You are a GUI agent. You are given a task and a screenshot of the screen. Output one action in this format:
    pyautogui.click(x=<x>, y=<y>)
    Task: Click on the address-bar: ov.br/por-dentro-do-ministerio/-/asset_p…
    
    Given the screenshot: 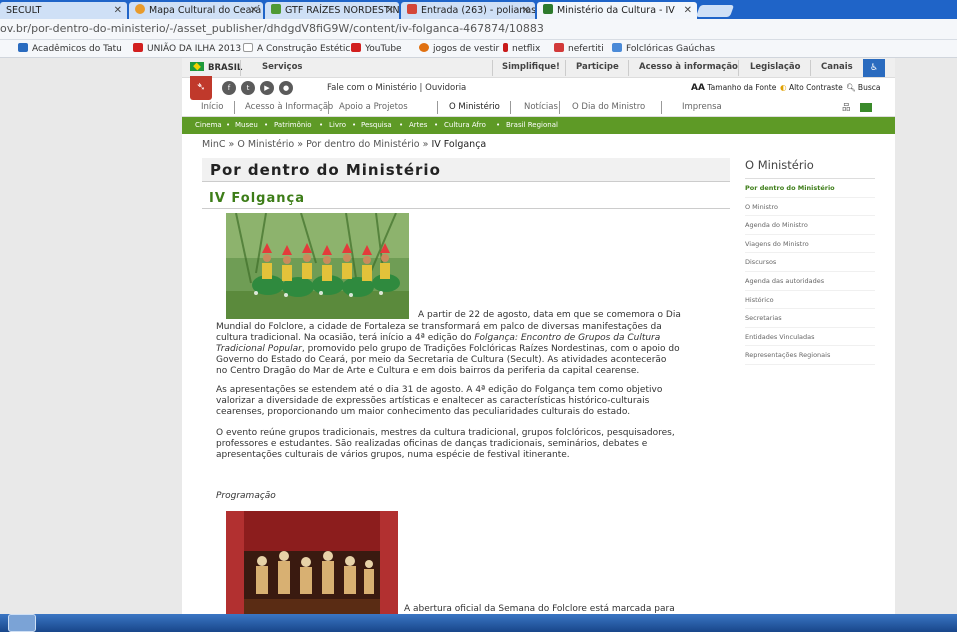 What is the action you would take?
    pyautogui.click(x=478, y=29)
    